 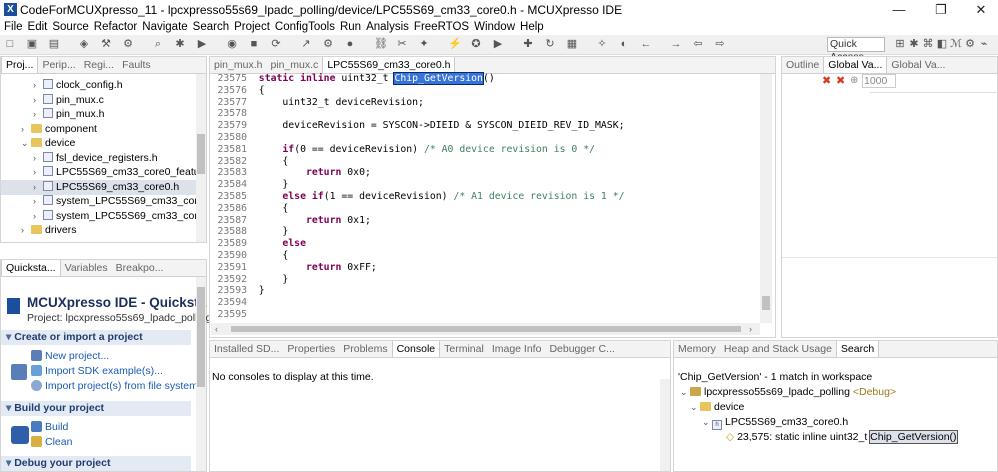 What do you see at coordinates (928, 44) in the screenshot?
I see `develop-perspective-icon: ⌘` at bounding box center [928, 44].